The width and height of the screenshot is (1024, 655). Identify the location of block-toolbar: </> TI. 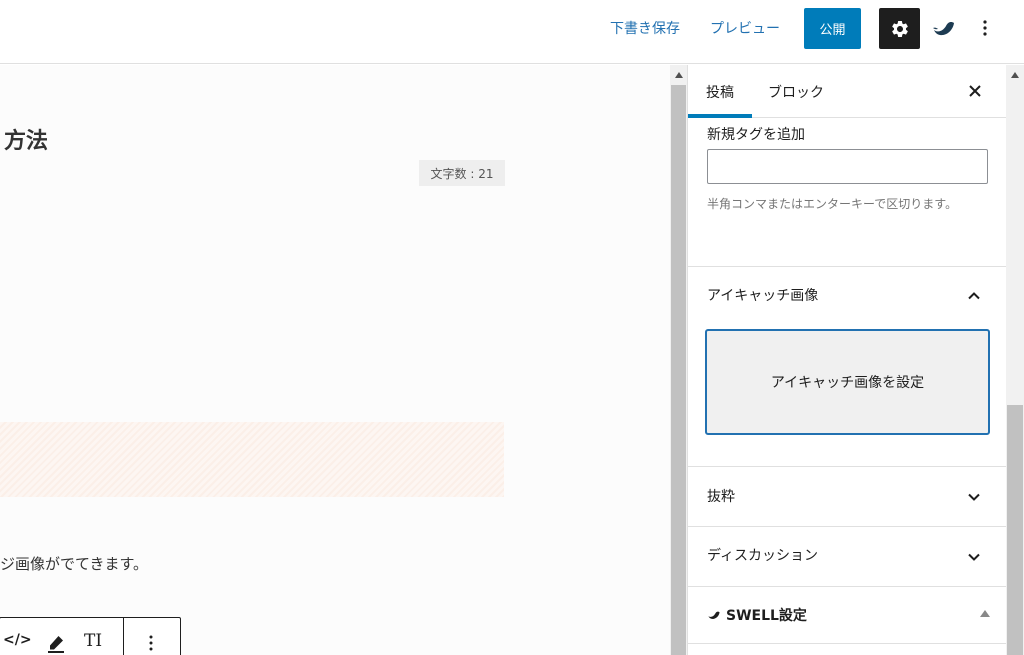
(90, 636).